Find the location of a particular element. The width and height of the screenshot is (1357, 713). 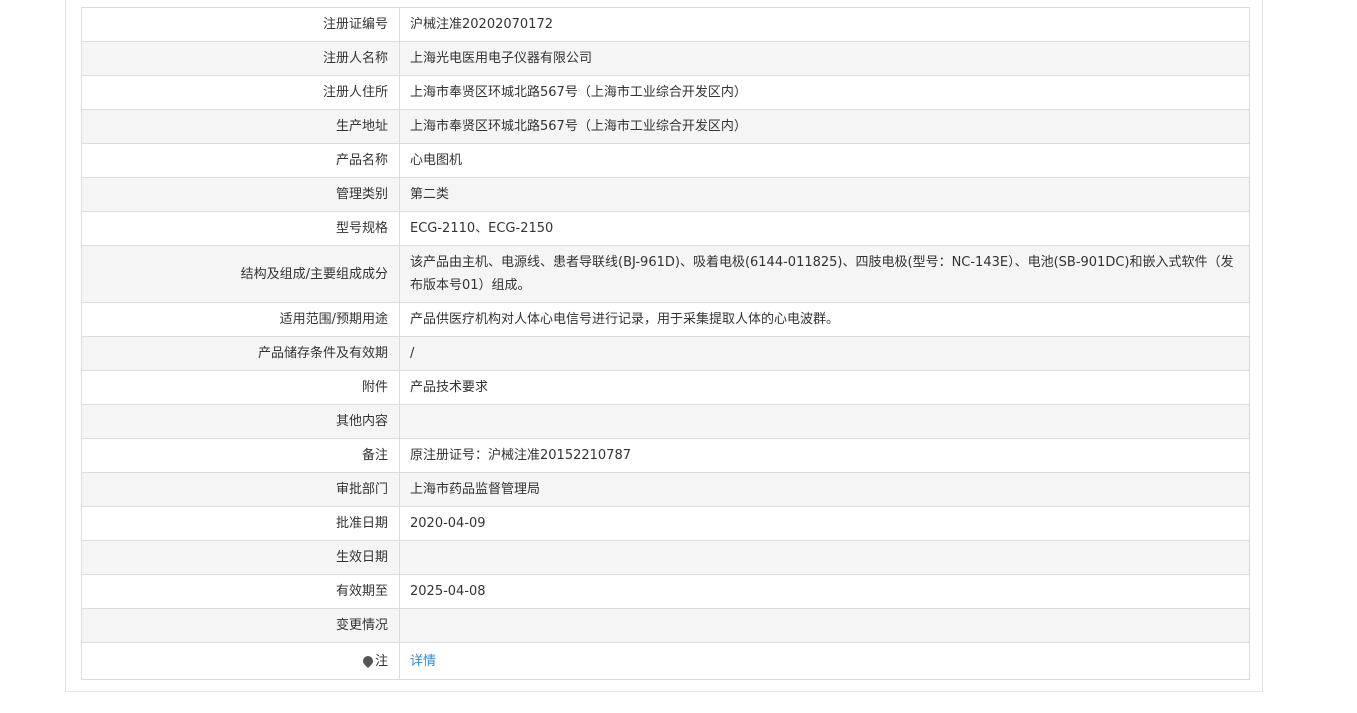

table-row-remarks: 备注 原注册证号：沪械注准20152210787 is located at coordinates (665, 455).